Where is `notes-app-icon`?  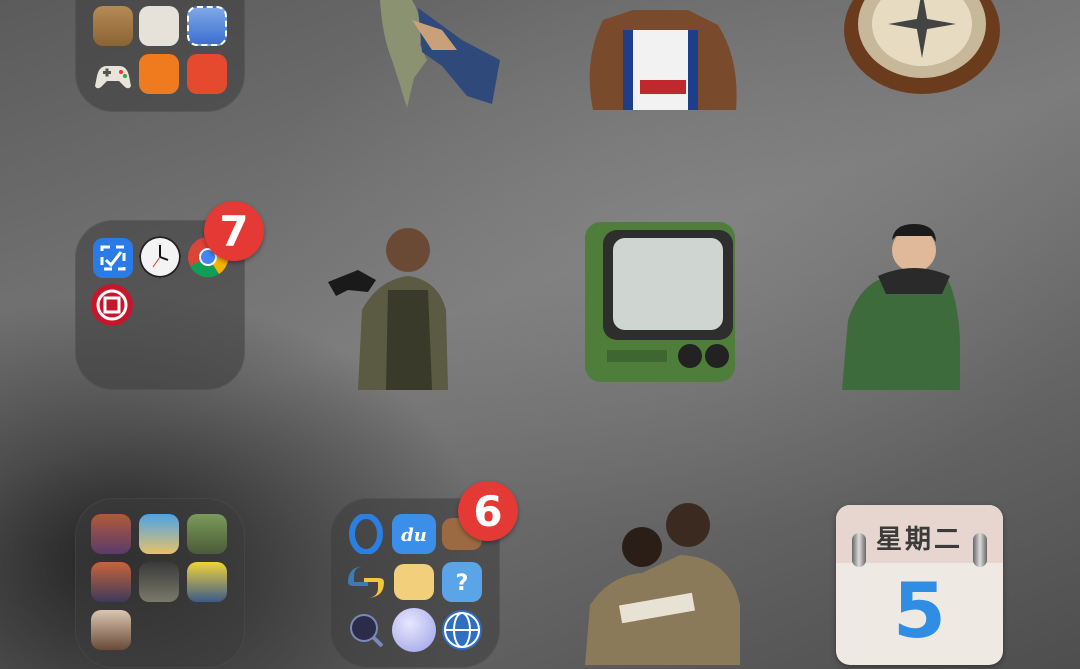
notes-app-icon is located at coordinates (414, 582).